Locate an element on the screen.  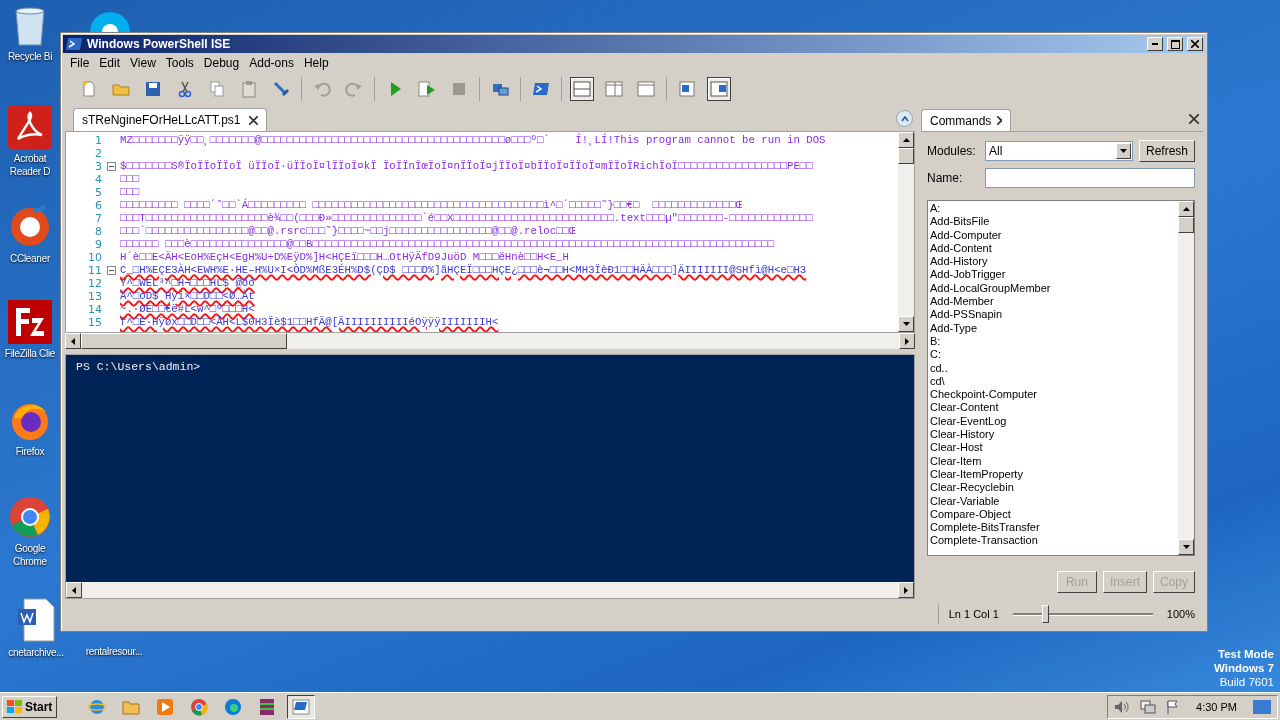
command-item: A: is located at coordinates (1053, 209).